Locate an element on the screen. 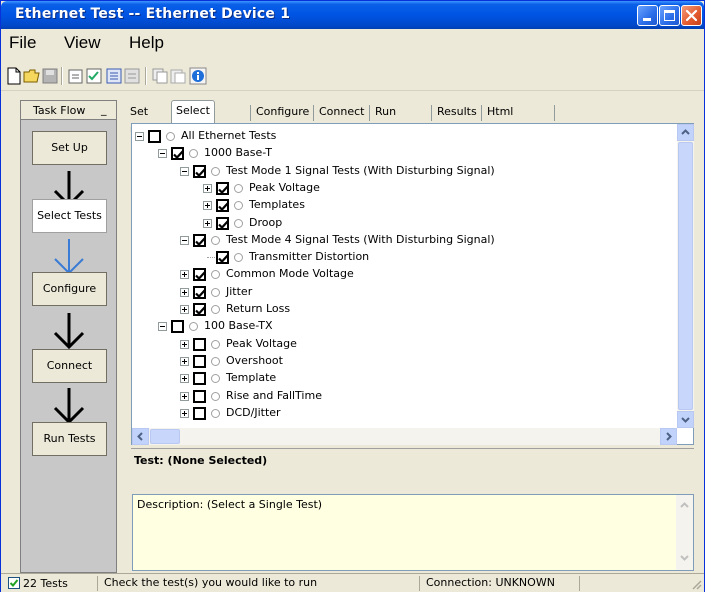 The height and width of the screenshot is (592, 705). tree-row: Overshoot is located at coordinates (402, 361).